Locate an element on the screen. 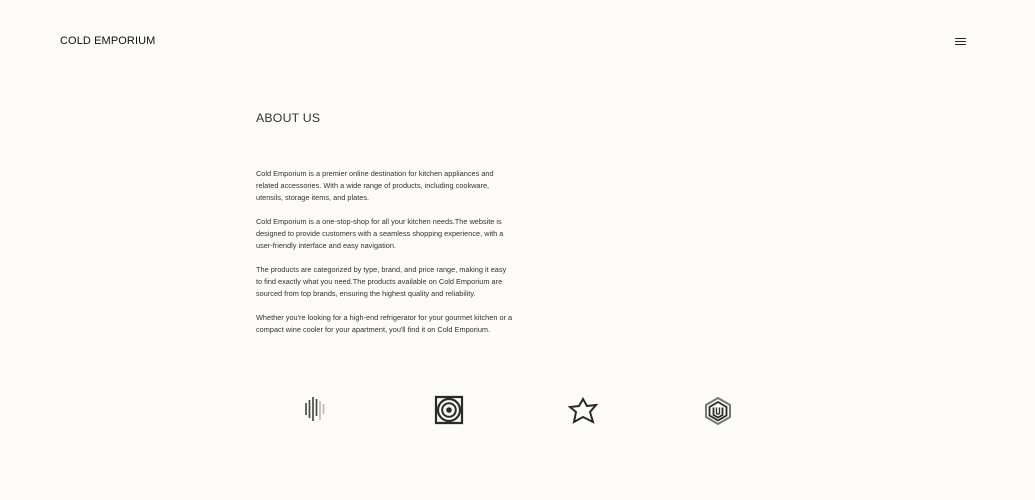 The width and height of the screenshot is (1035, 500). concentric-circle-logo-icon is located at coordinates (449, 410).